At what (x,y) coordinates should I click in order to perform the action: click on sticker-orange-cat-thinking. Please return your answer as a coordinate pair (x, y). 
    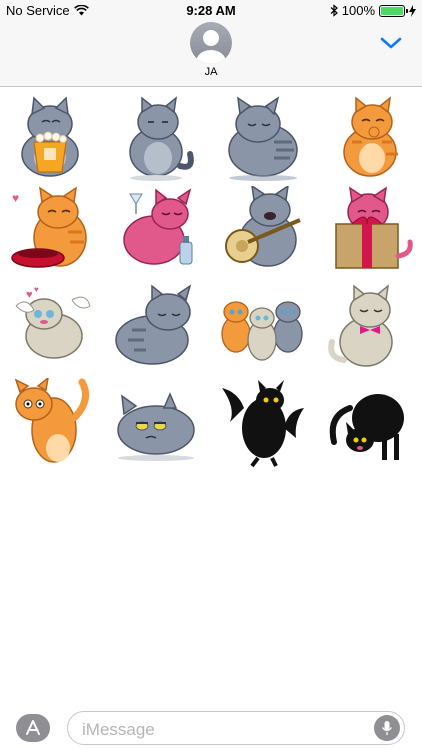
    Looking at the image, I should click on (371, 137).